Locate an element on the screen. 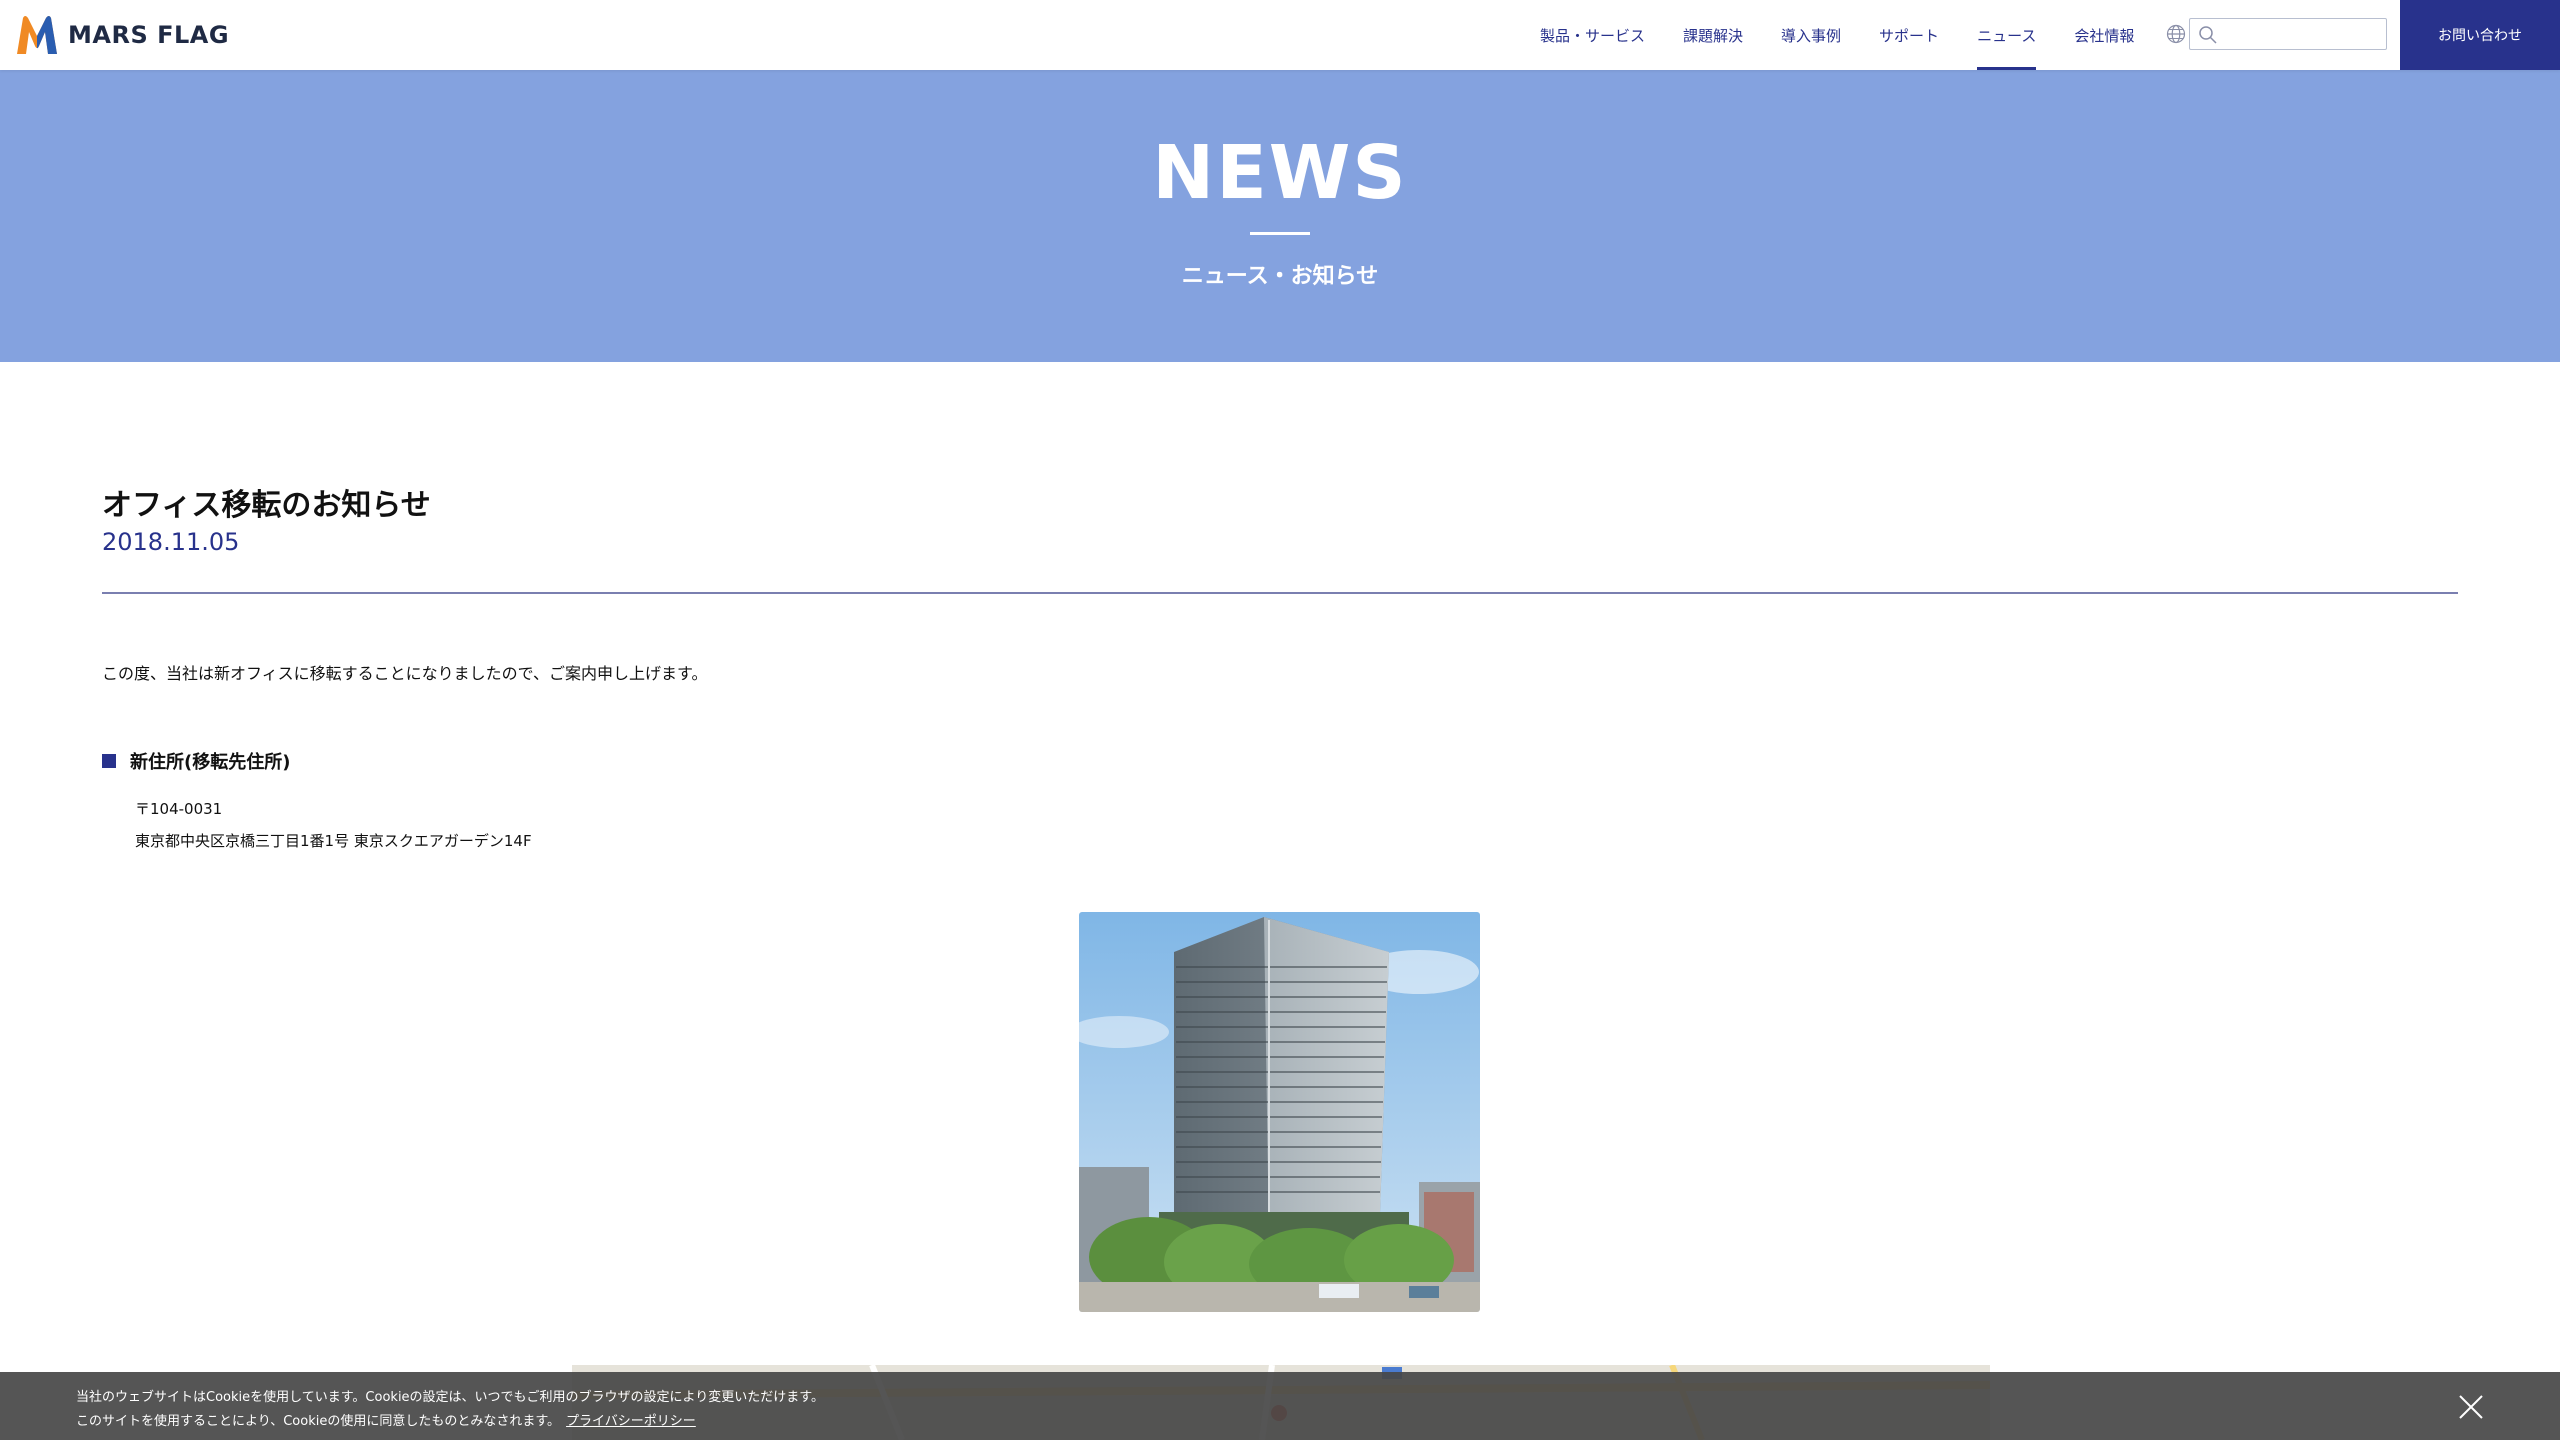  contact-button: お問い合わせ is located at coordinates (2480, 35).